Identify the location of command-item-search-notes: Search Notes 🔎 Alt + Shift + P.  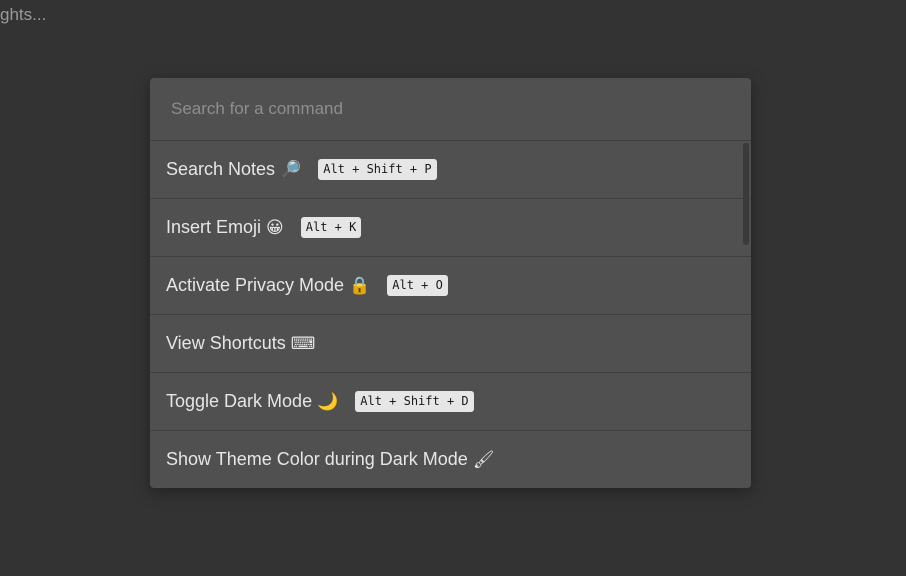
(450, 170).